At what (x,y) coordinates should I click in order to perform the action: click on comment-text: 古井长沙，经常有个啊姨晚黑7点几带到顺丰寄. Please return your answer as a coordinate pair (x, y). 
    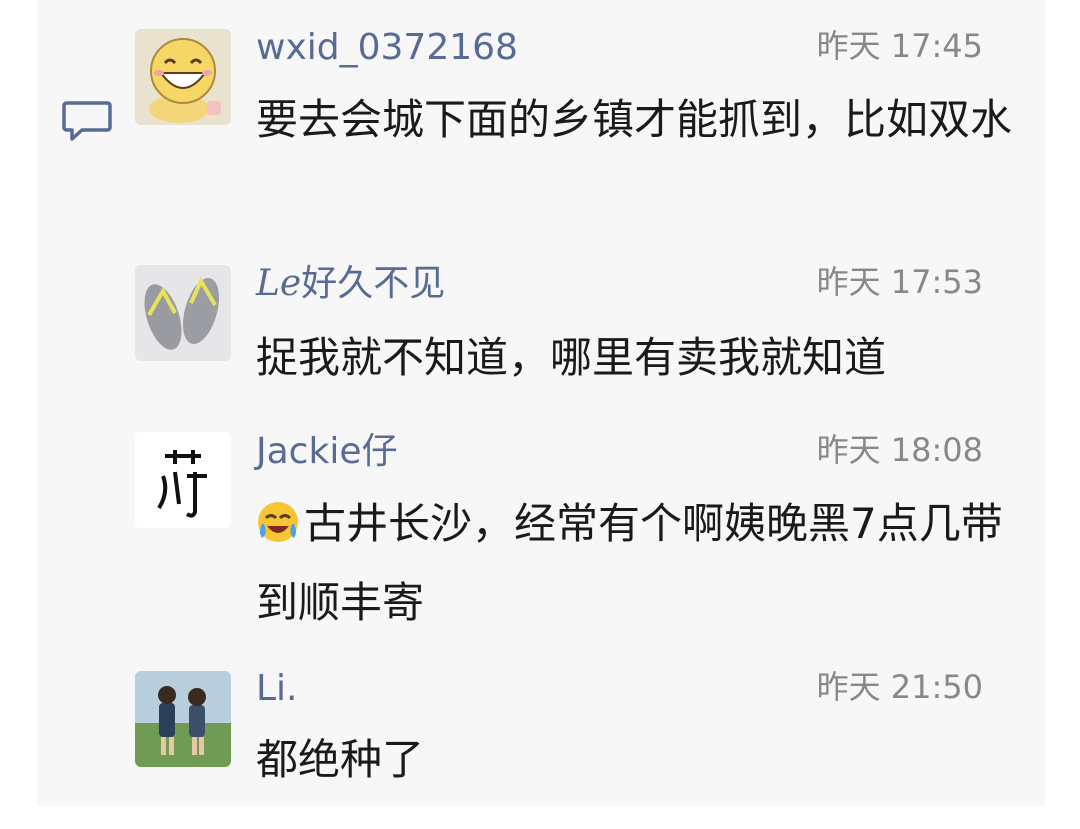
    Looking at the image, I should click on (629, 563).